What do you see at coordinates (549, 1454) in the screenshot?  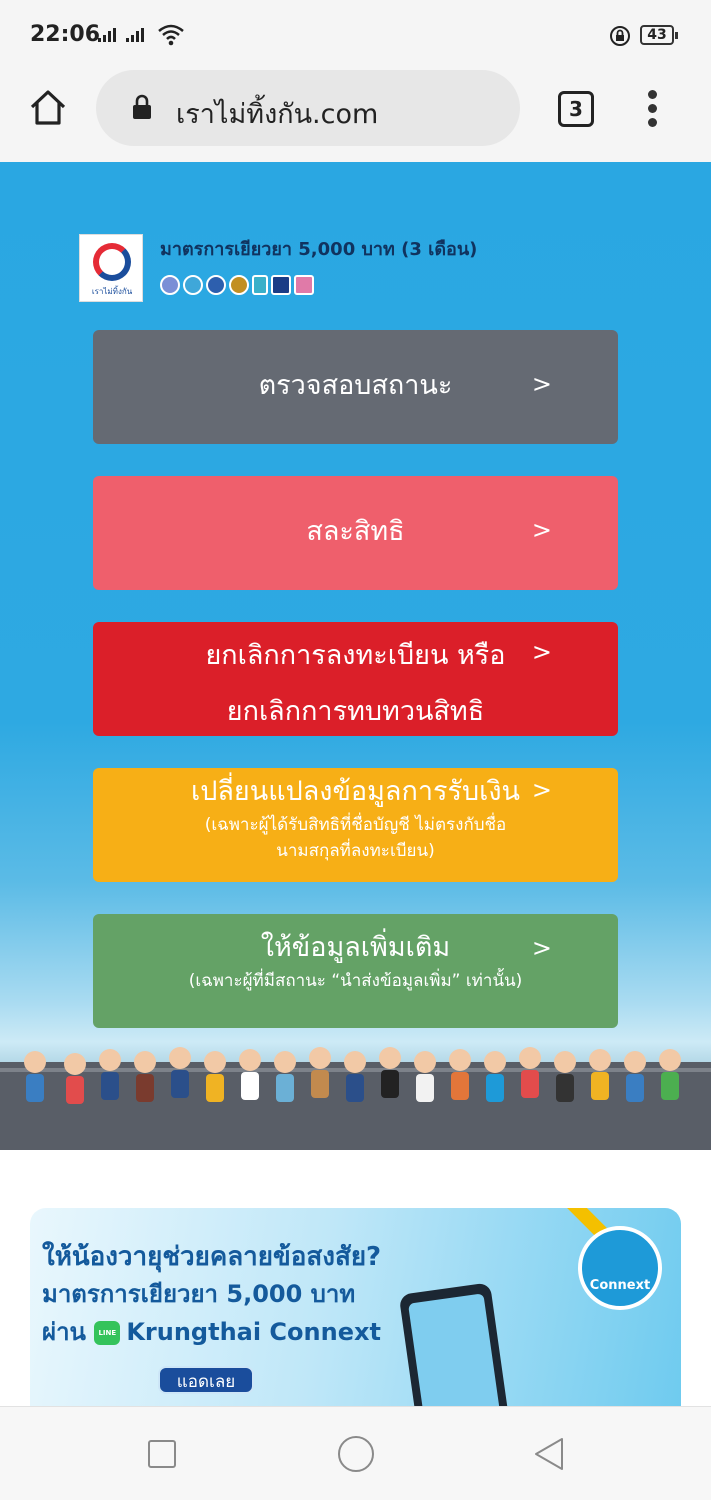 I see `back-icon` at bounding box center [549, 1454].